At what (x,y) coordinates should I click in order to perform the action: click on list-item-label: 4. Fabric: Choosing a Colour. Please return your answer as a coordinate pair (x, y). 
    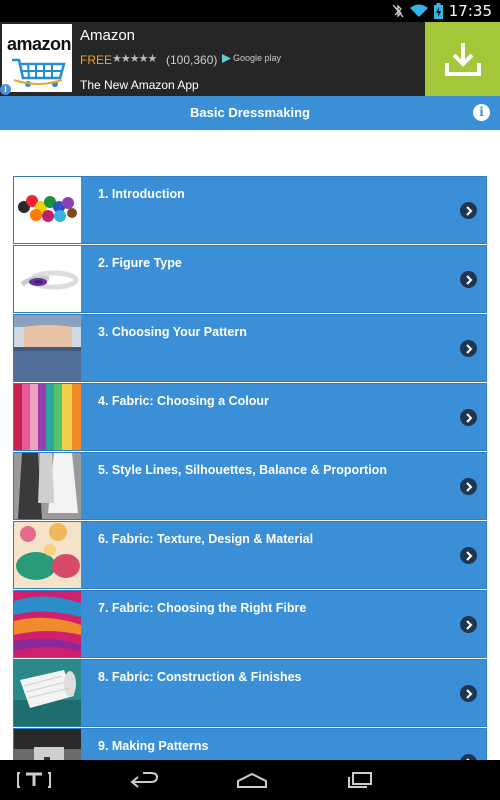
    Looking at the image, I should click on (183, 401).